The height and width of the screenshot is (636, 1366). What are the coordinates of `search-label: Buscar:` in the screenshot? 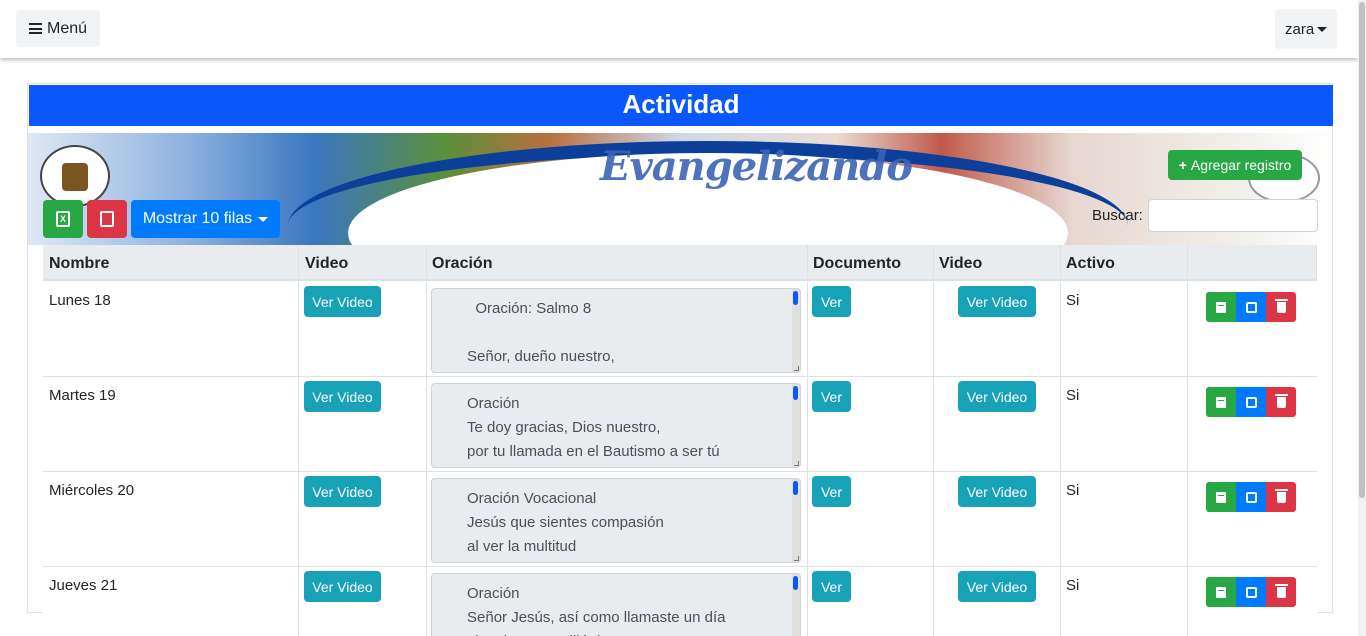 It's located at (1117, 215).